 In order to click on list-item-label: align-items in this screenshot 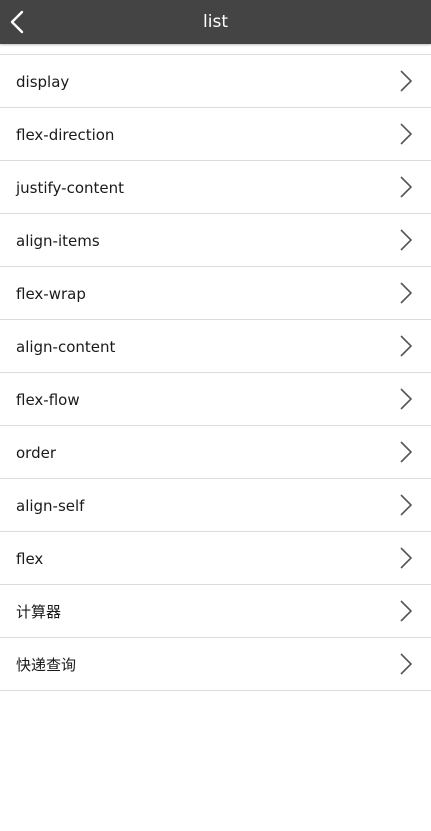, I will do `click(58, 241)`.